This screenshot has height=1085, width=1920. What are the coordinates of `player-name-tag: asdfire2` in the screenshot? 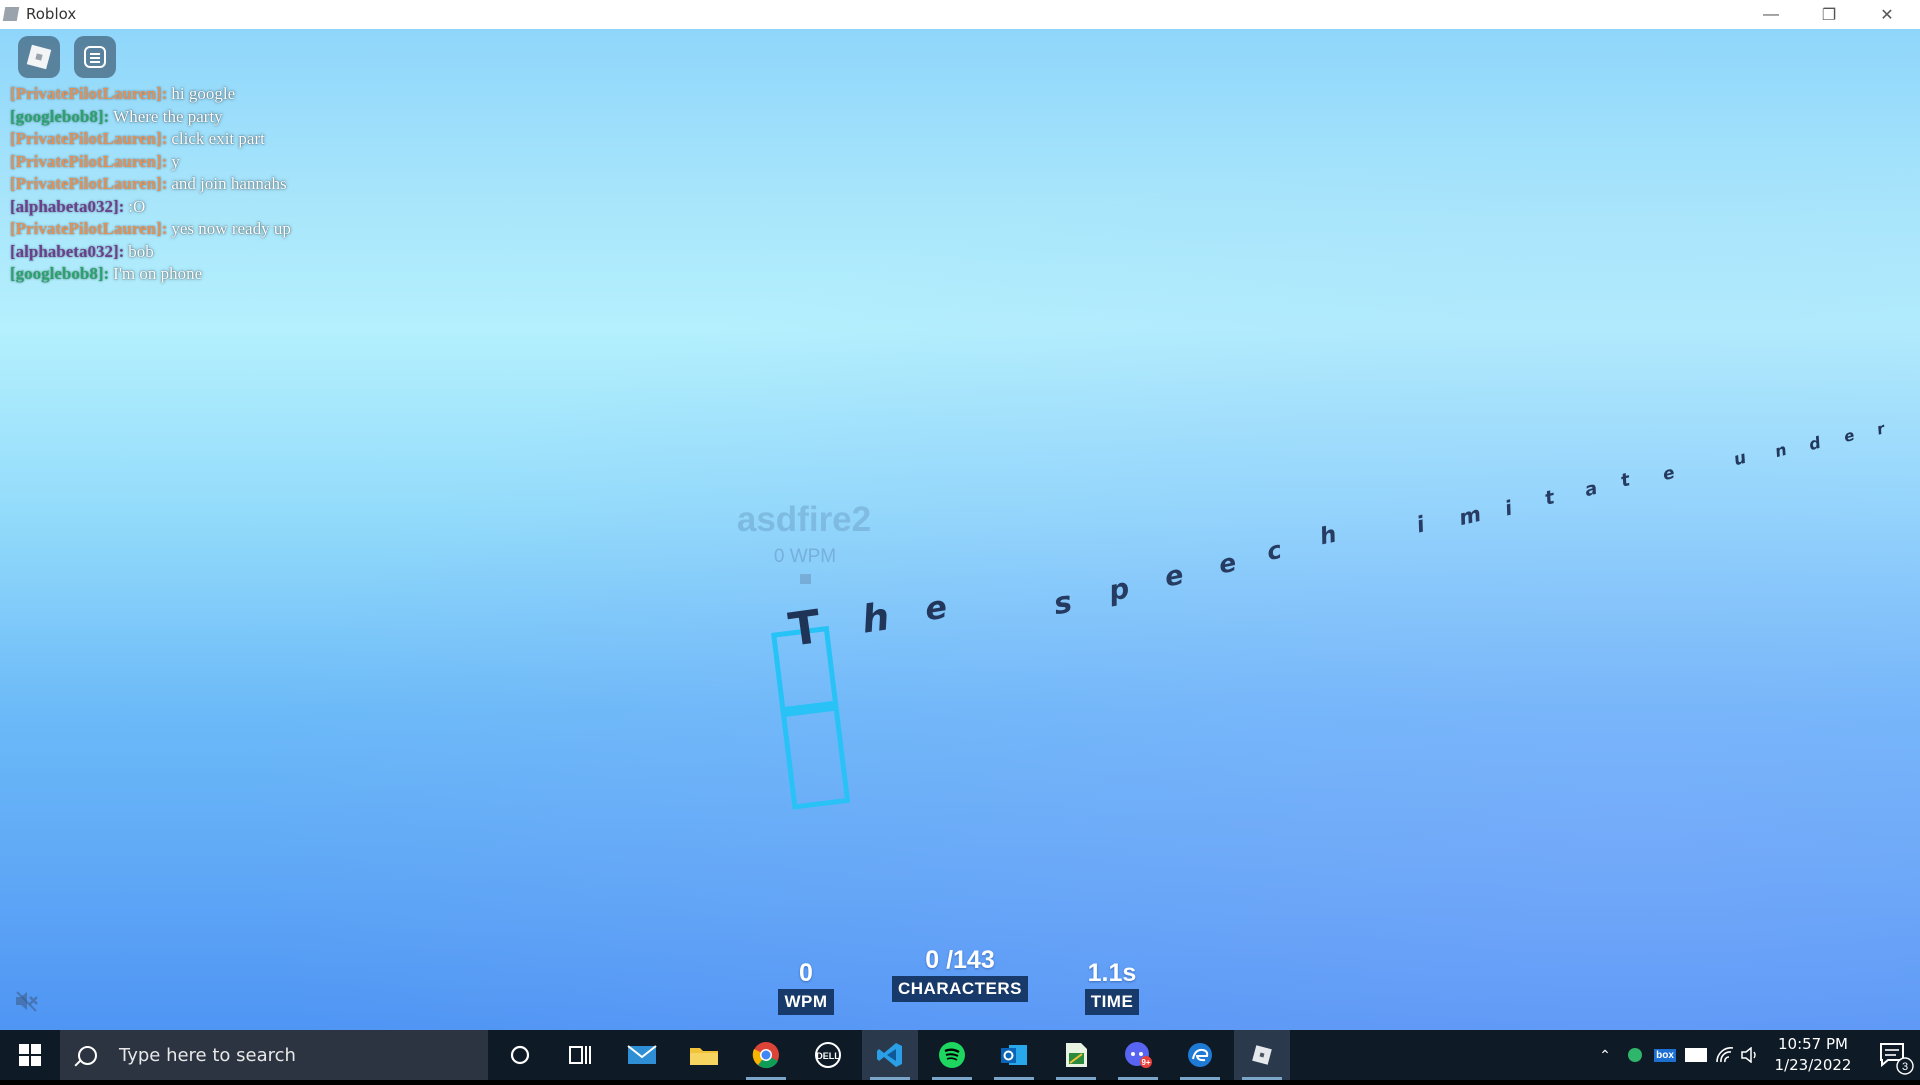 It's located at (804, 519).